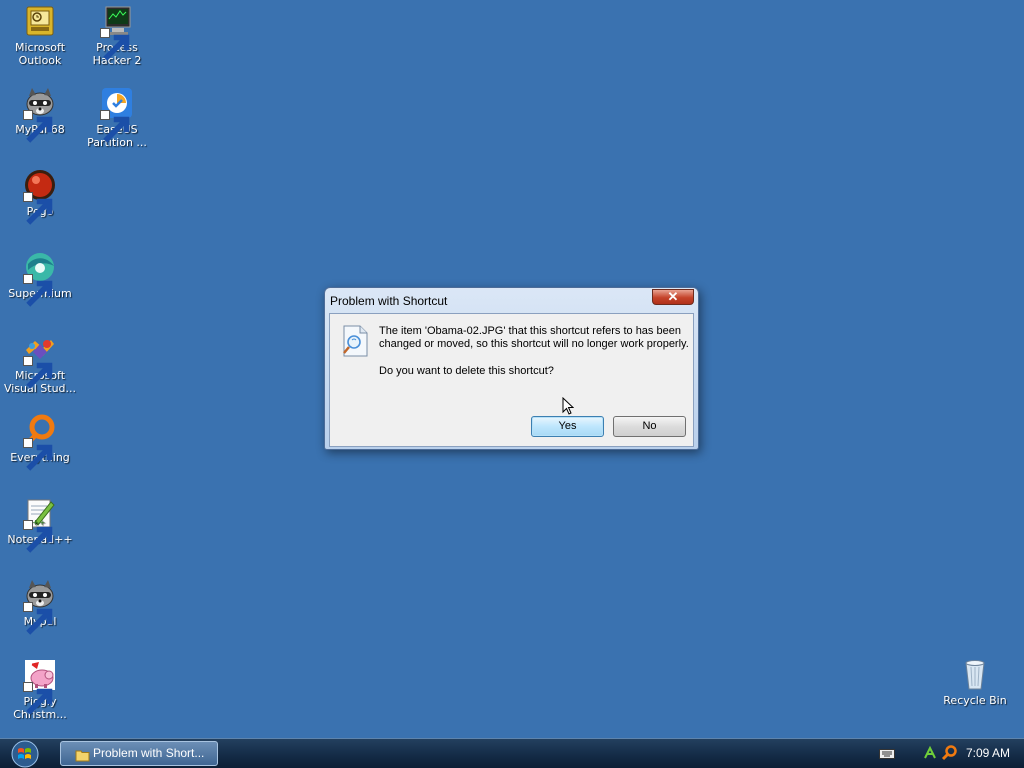  What do you see at coordinates (649, 426) in the screenshot?
I see `no-button: No` at bounding box center [649, 426].